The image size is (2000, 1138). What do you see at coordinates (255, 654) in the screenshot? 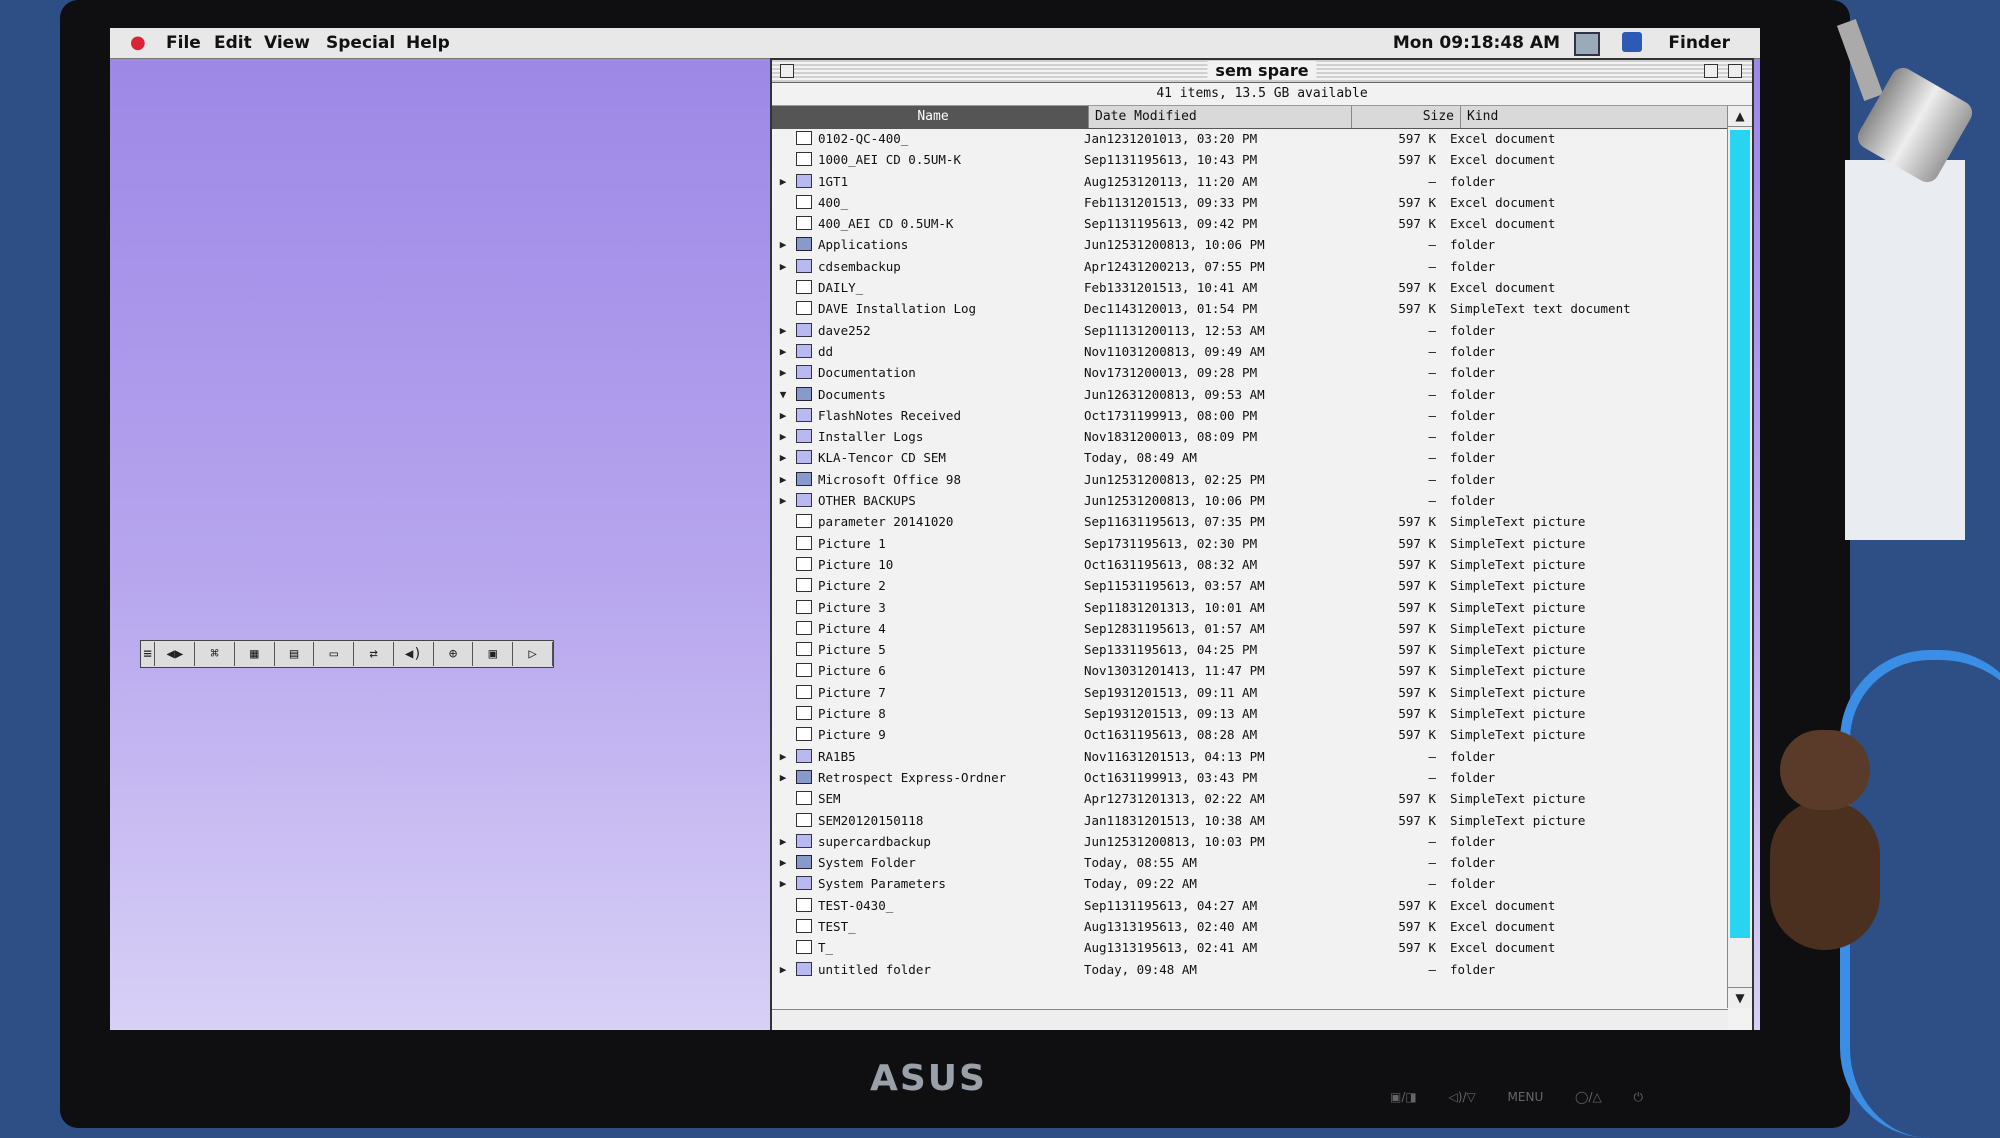
I see `control-strip-module-icon: ▦` at bounding box center [255, 654].